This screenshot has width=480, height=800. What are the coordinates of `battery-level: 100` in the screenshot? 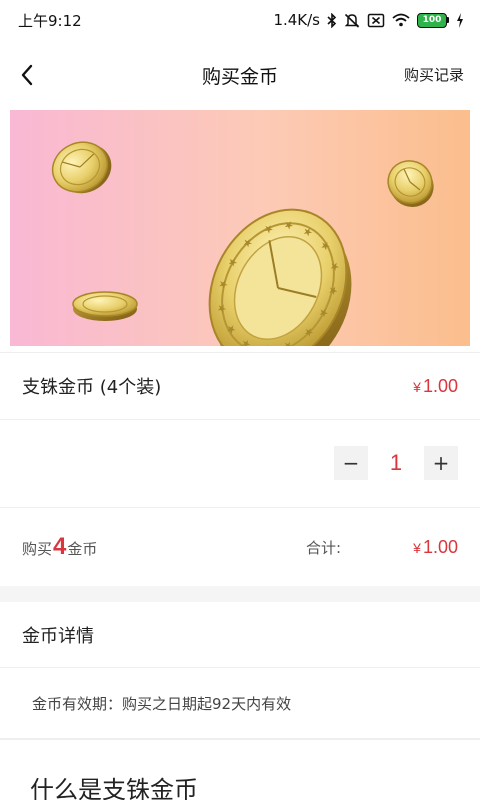 It's located at (432, 20).